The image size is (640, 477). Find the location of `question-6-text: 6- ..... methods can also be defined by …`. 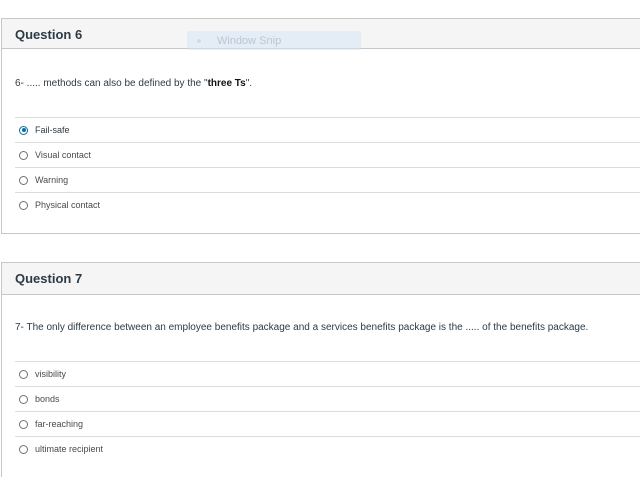

question-6-text: 6- ..... methods can also be defined by … is located at coordinates (127, 83).